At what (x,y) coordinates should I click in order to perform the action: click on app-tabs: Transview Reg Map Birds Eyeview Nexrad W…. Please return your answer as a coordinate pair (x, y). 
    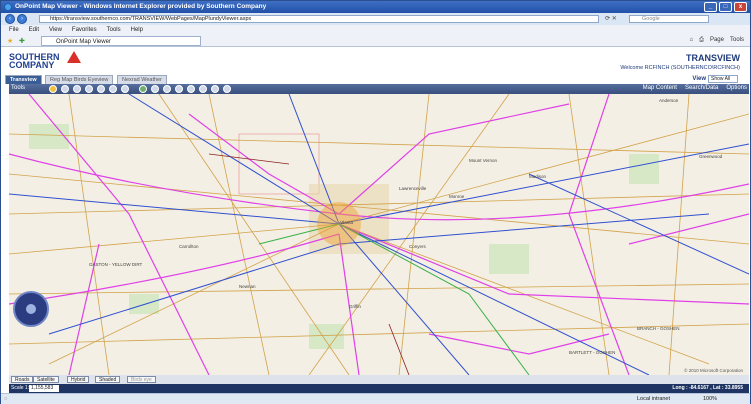
    Looking at the image, I should click on (375, 79).